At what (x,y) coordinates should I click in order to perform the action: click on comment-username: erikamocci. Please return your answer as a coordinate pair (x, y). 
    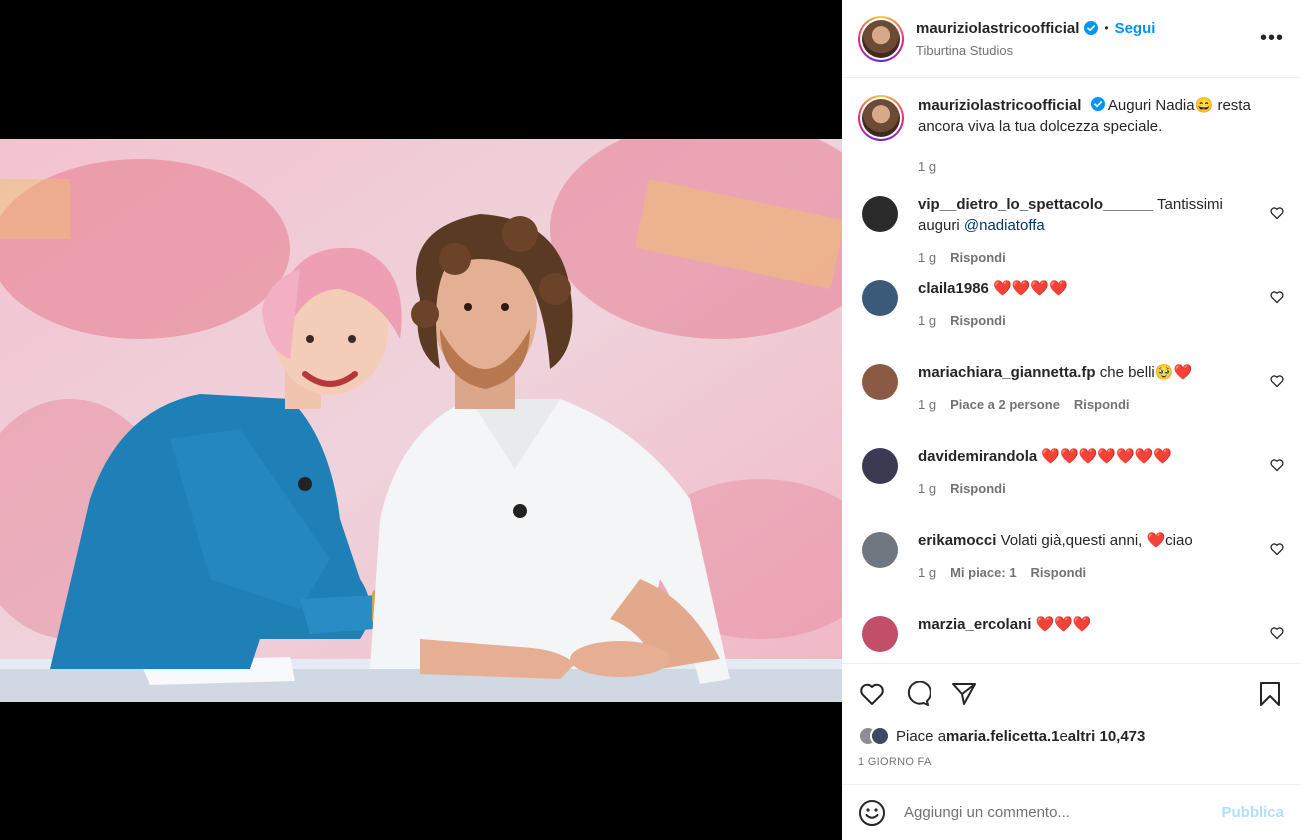
    Looking at the image, I should click on (957, 540).